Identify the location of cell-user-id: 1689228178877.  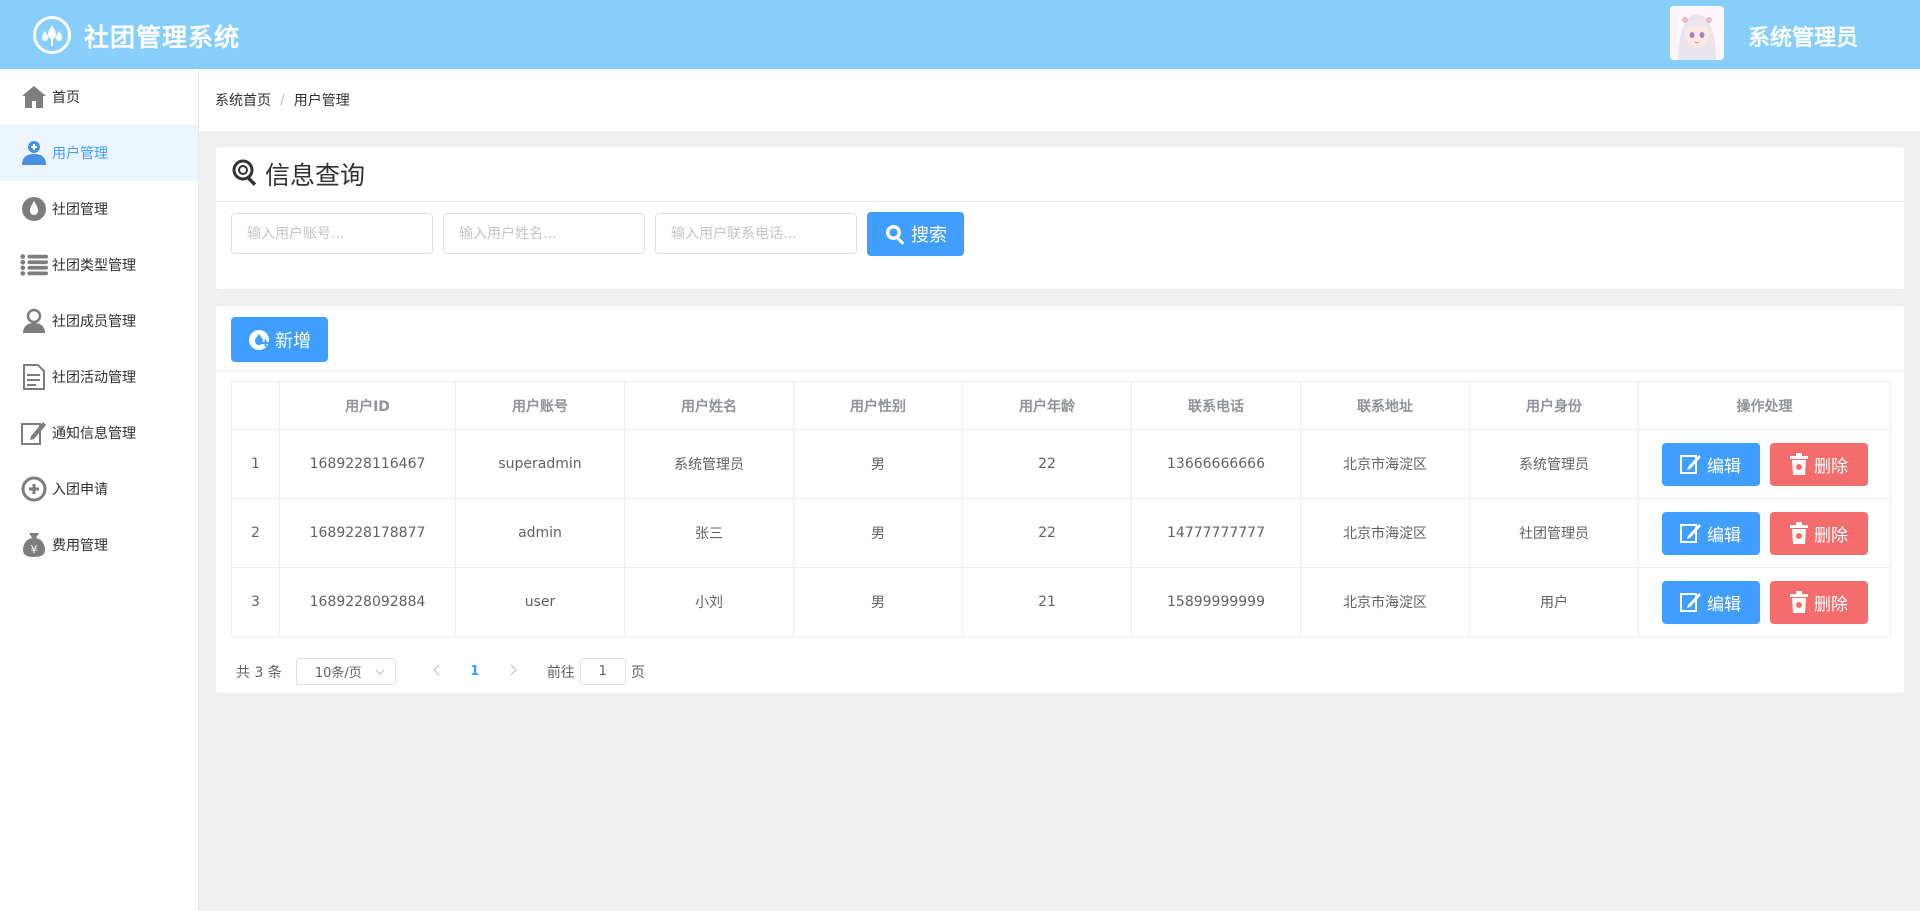
(367, 533).